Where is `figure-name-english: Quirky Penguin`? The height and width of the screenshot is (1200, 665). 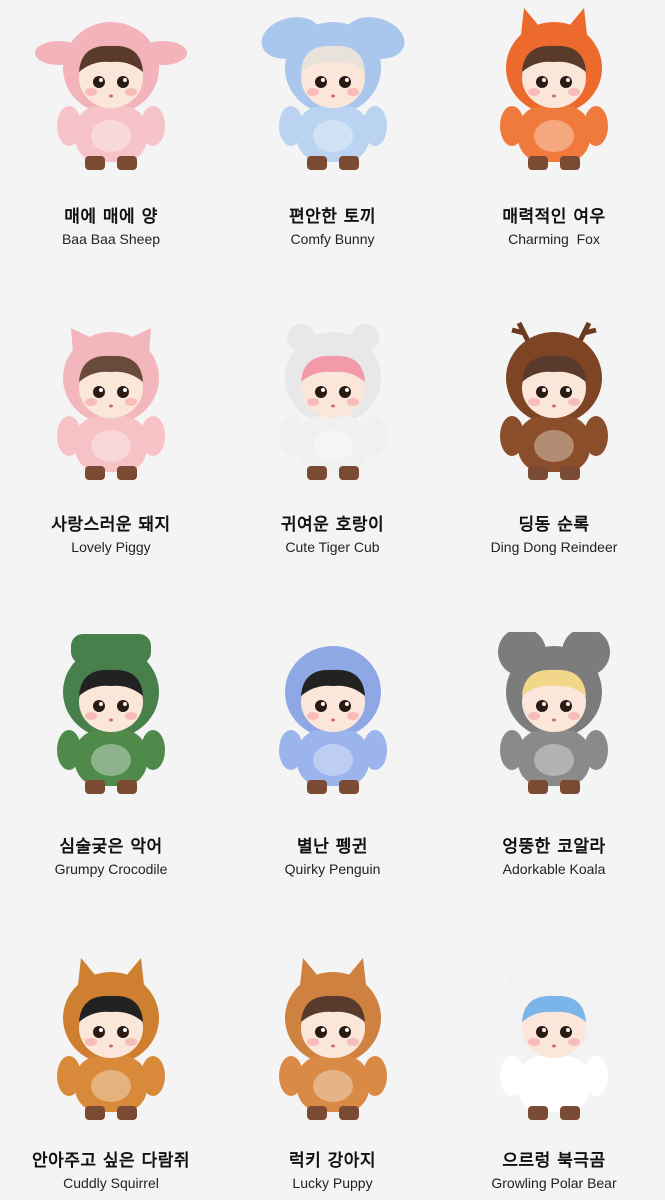 figure-name-english: Quirky Penguin is located at coordinates (332, 869).